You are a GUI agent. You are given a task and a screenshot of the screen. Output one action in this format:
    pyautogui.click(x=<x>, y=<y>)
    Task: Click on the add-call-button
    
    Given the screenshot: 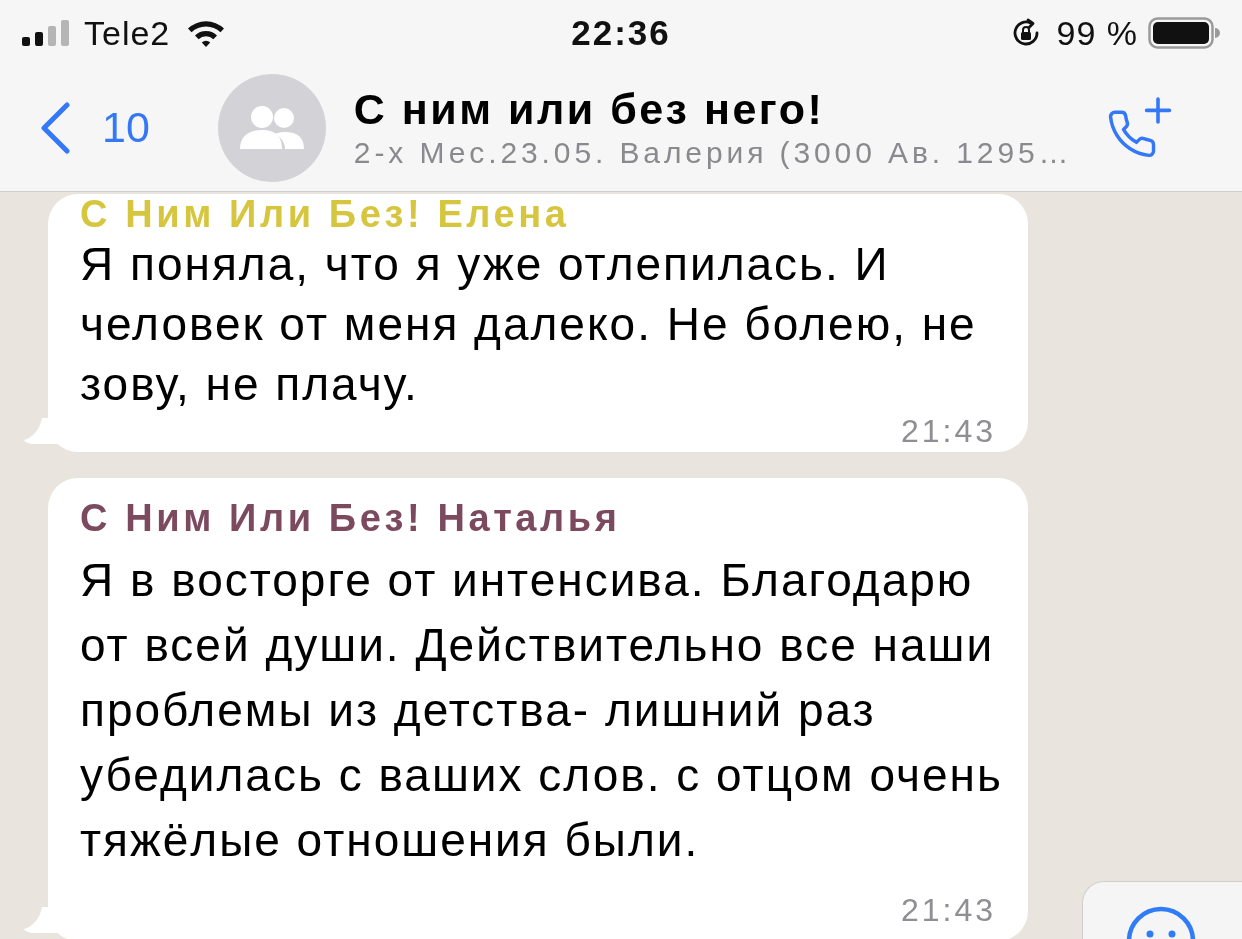 What is the action you would take?
    pyautogui.click(x=1139, y=127)
    